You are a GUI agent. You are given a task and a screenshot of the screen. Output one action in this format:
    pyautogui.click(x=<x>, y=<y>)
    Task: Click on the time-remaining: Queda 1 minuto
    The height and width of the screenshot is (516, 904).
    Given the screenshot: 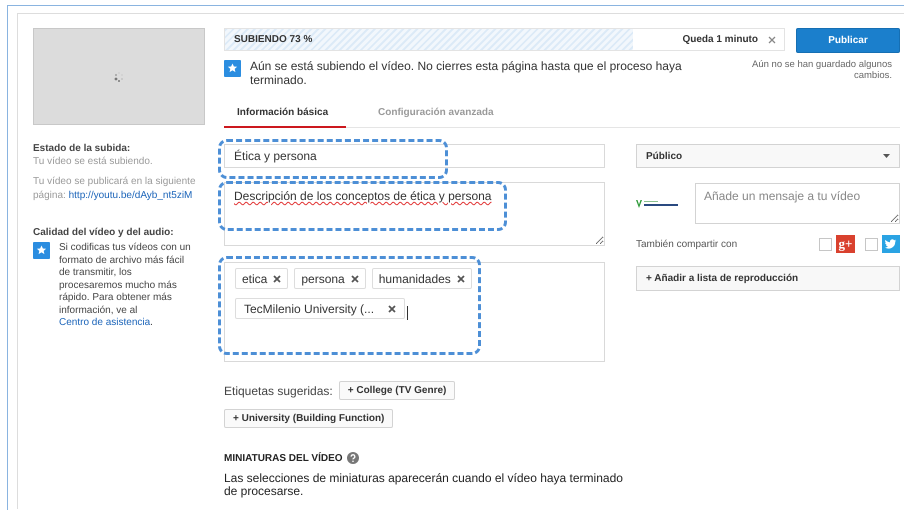 What is the action you would take?
    pyautogui.click(x=720, y=39)
    